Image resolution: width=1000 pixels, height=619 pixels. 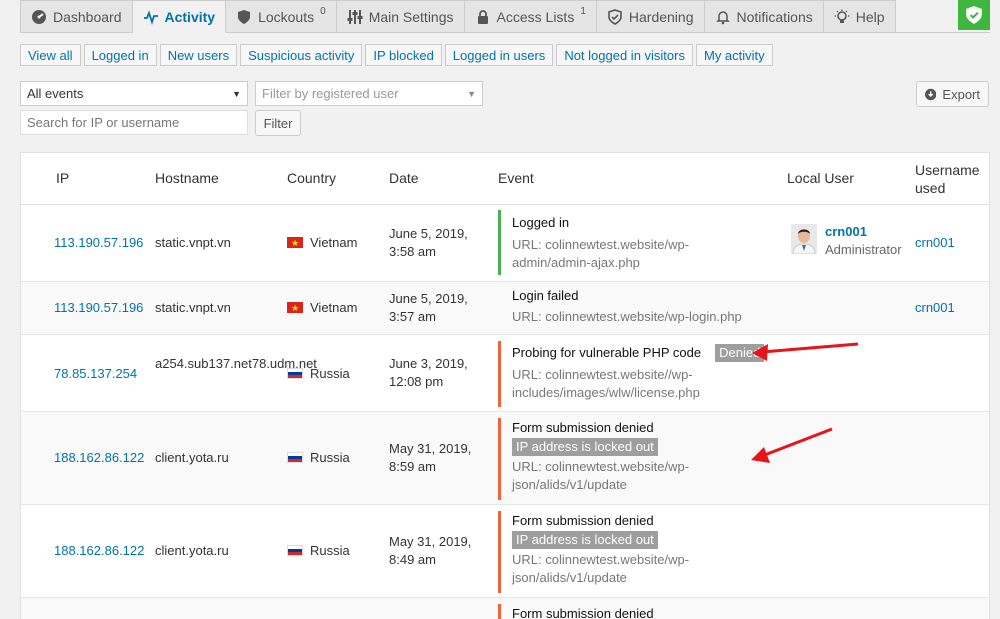 I want to click on event-date: June 5, 2019, 3:57 am, so click(x=428, y=307).